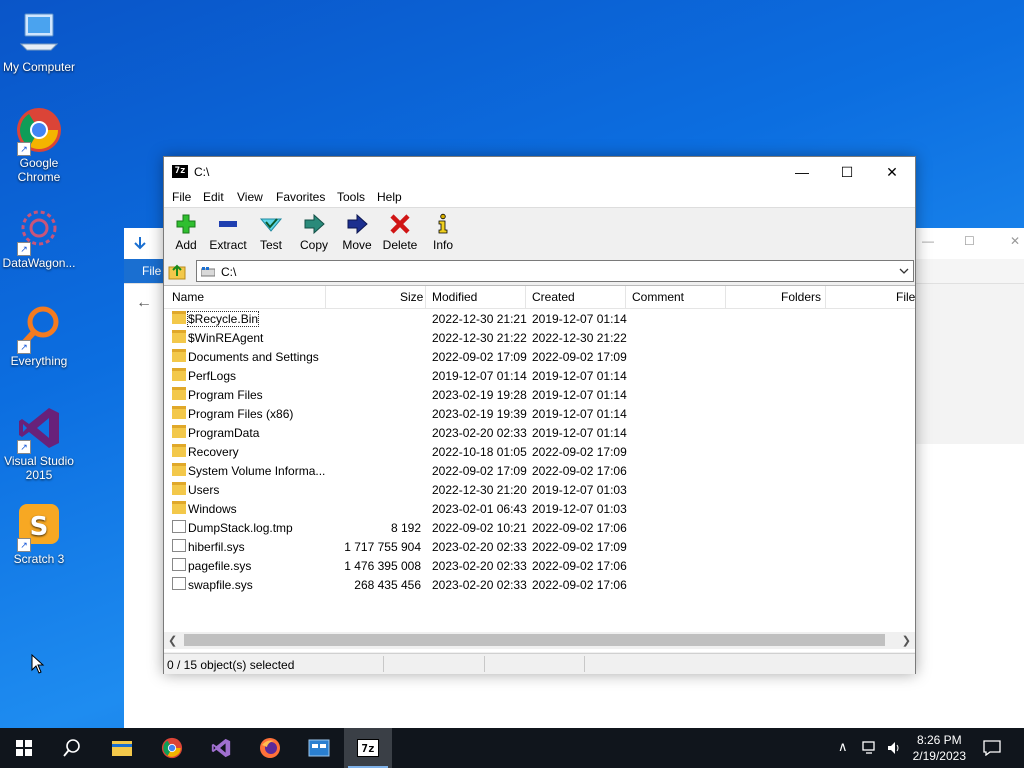  Describe the element at coordinates (939, 748) in the screenshot. I see `taskbar-clock: 8:26 PM 2/19/2023` at that location.